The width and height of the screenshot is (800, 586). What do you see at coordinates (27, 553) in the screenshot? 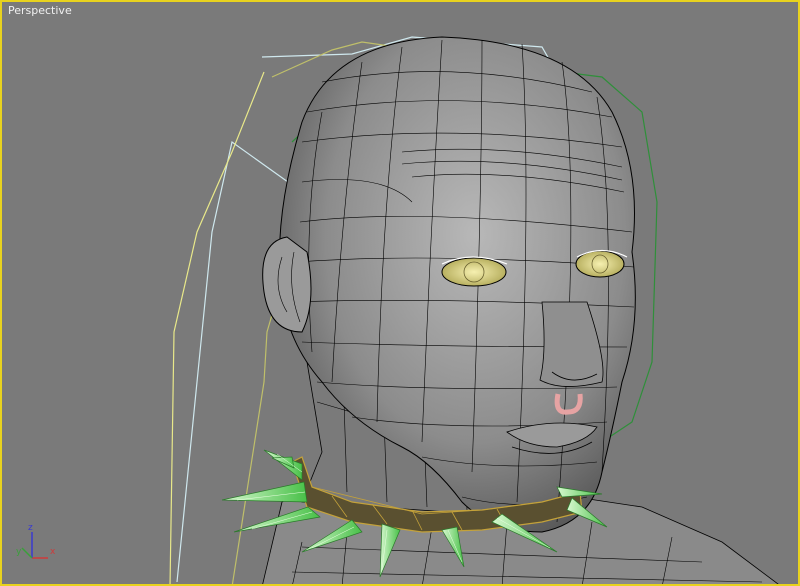
I see `y-axis-line` at bounding box center [27, 553].